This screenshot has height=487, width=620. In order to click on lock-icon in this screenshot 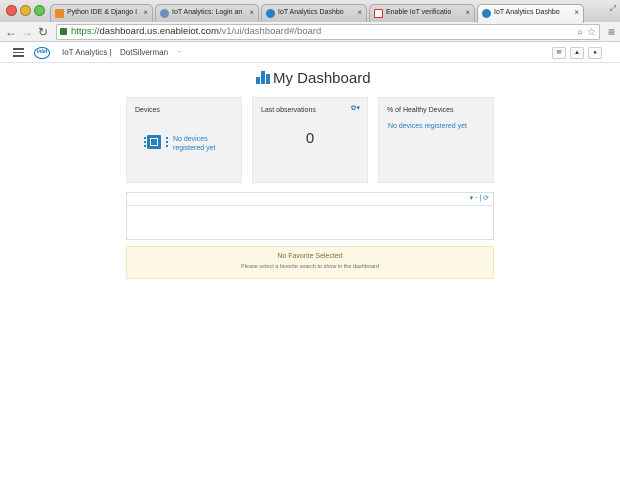, I will do `click(63, 31)`.